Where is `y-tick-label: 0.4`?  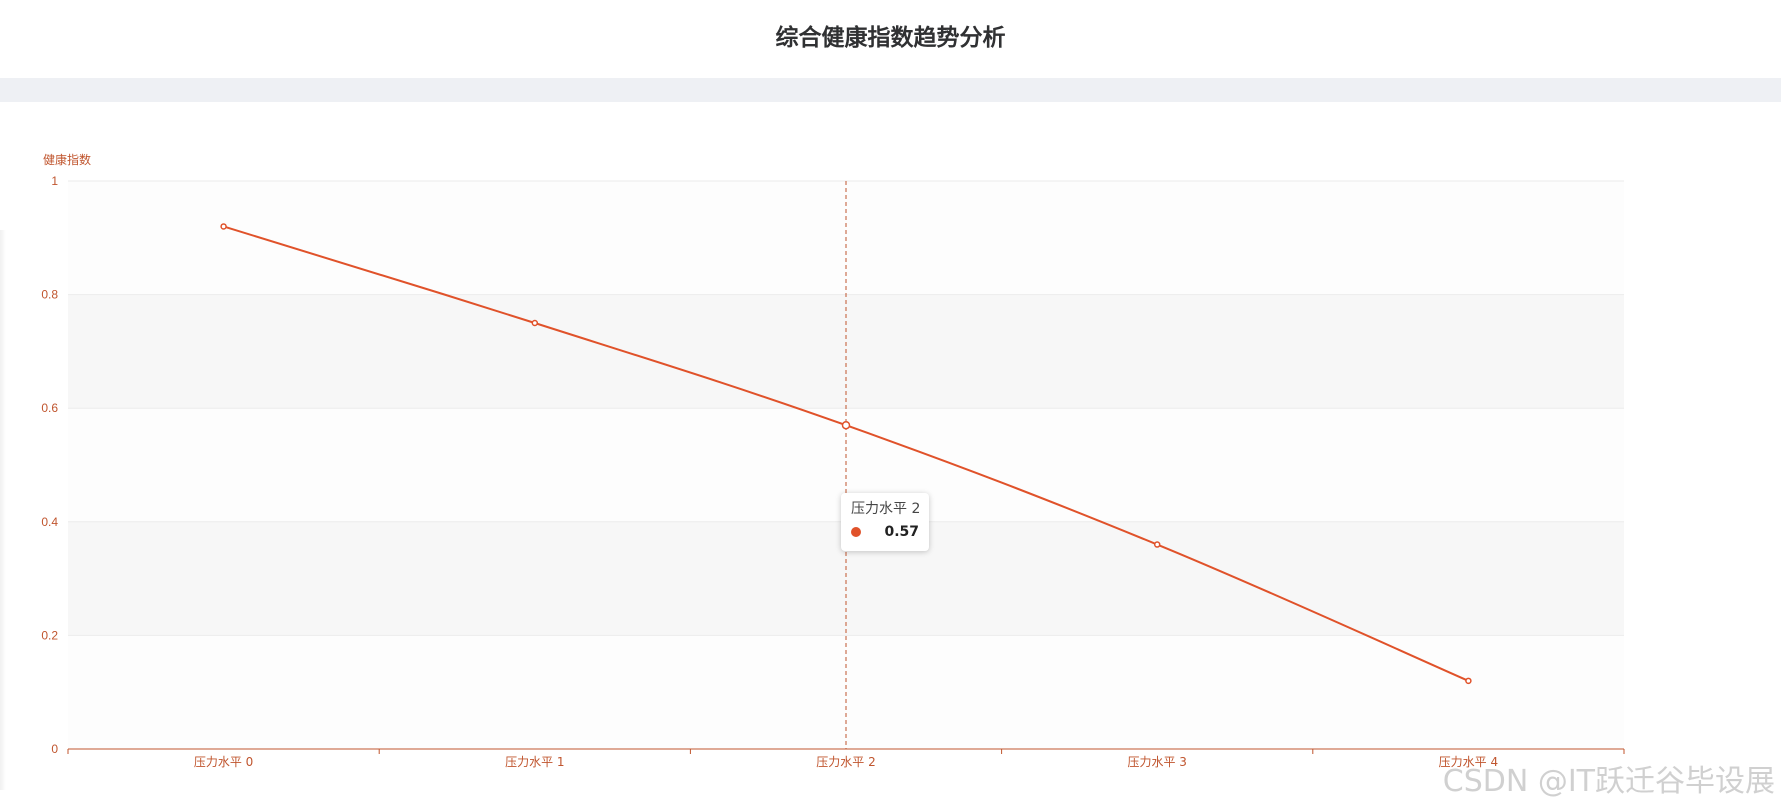 y-tick-label: 0.4 is located at coordinates (49, 522).